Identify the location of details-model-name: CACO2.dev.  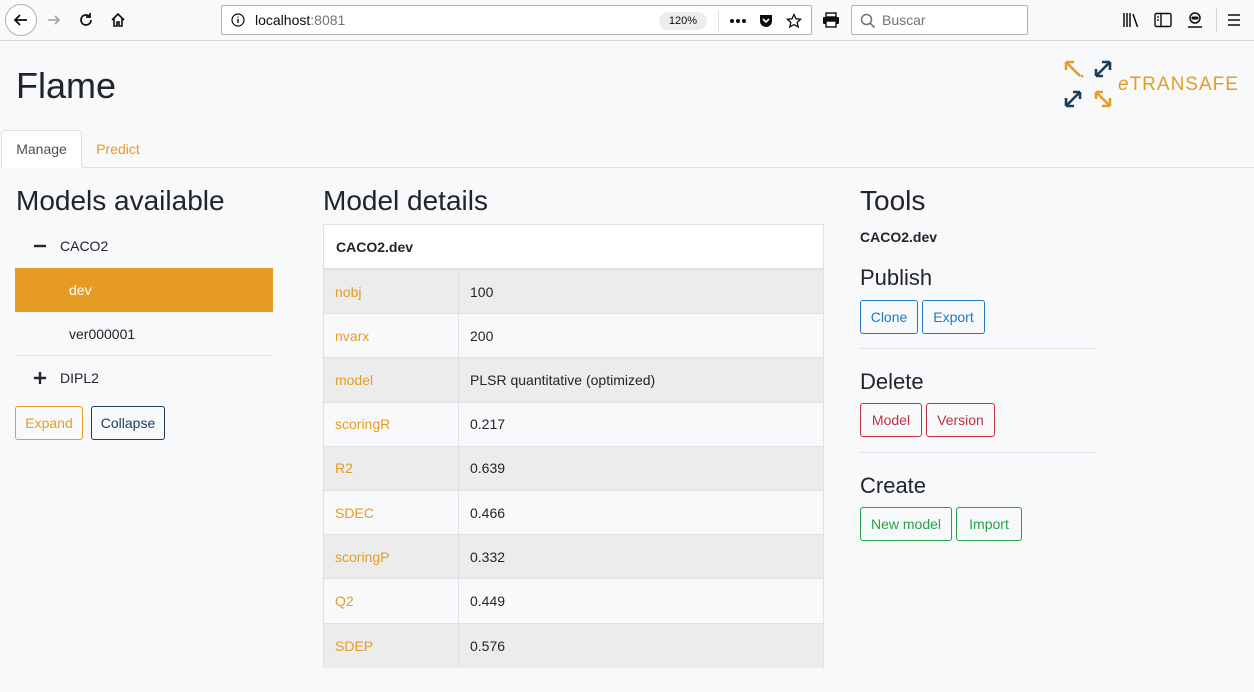
(573, 247).